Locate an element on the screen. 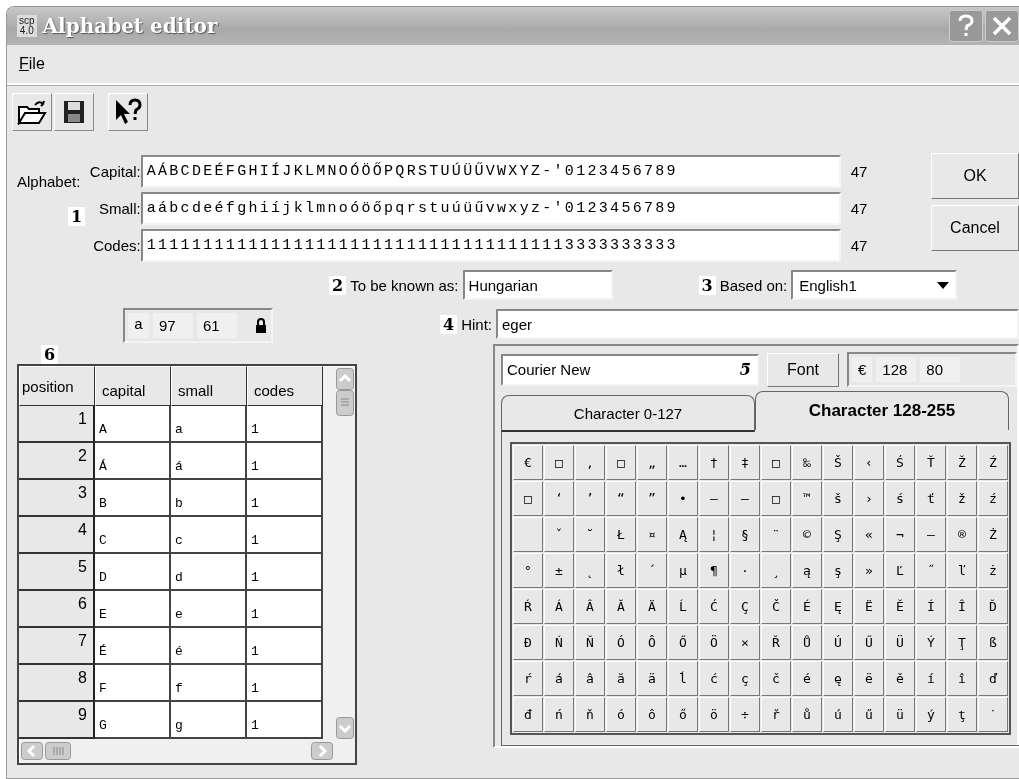  character-key: “ is located at coordinates (621, 498).